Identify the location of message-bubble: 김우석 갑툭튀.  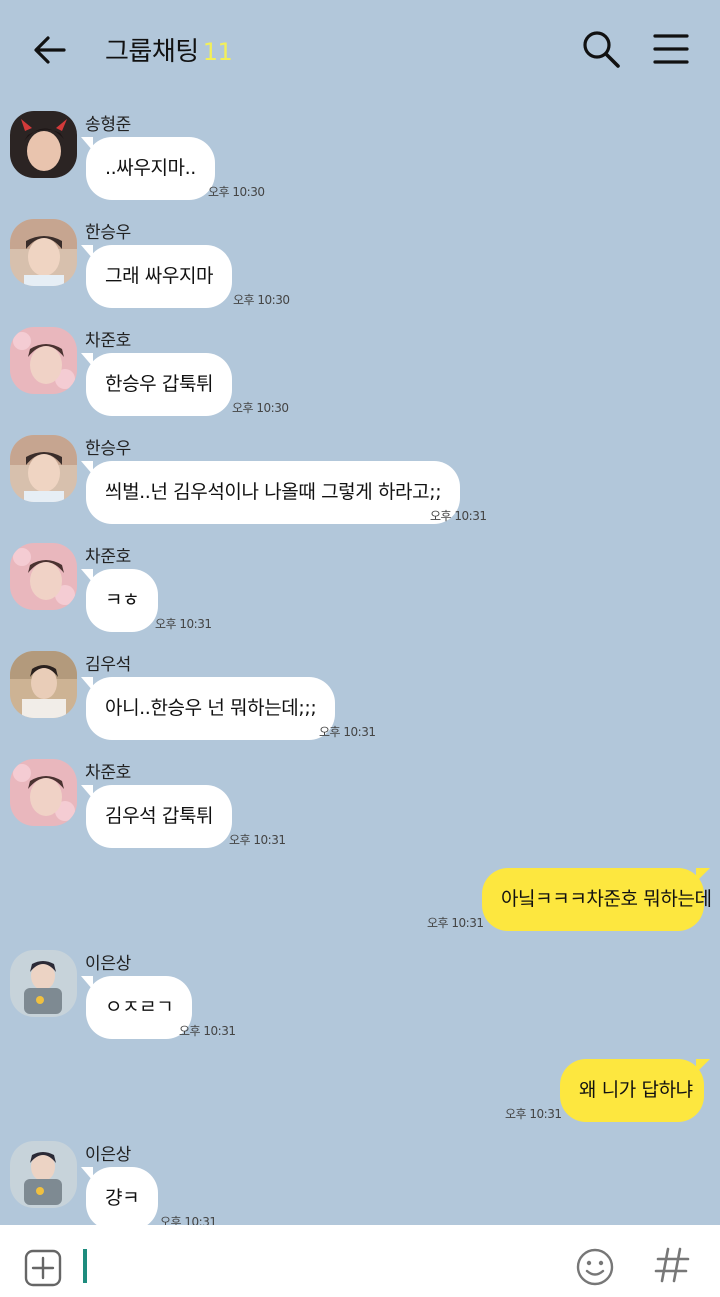
(156, 816).